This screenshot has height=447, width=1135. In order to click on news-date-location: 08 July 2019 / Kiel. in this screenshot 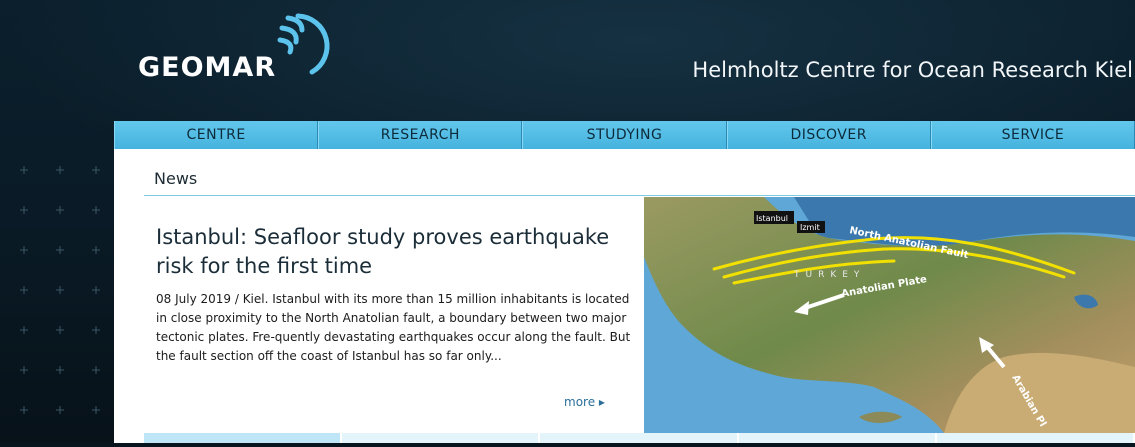, I will do `click(212, 299)`.